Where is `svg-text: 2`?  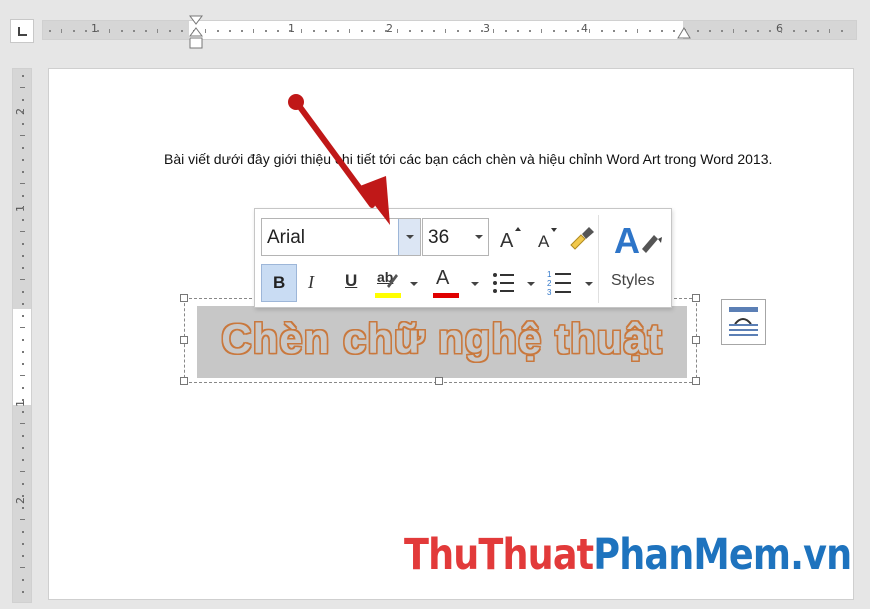 svg-text: 2 is located at coordinates (549, 283).